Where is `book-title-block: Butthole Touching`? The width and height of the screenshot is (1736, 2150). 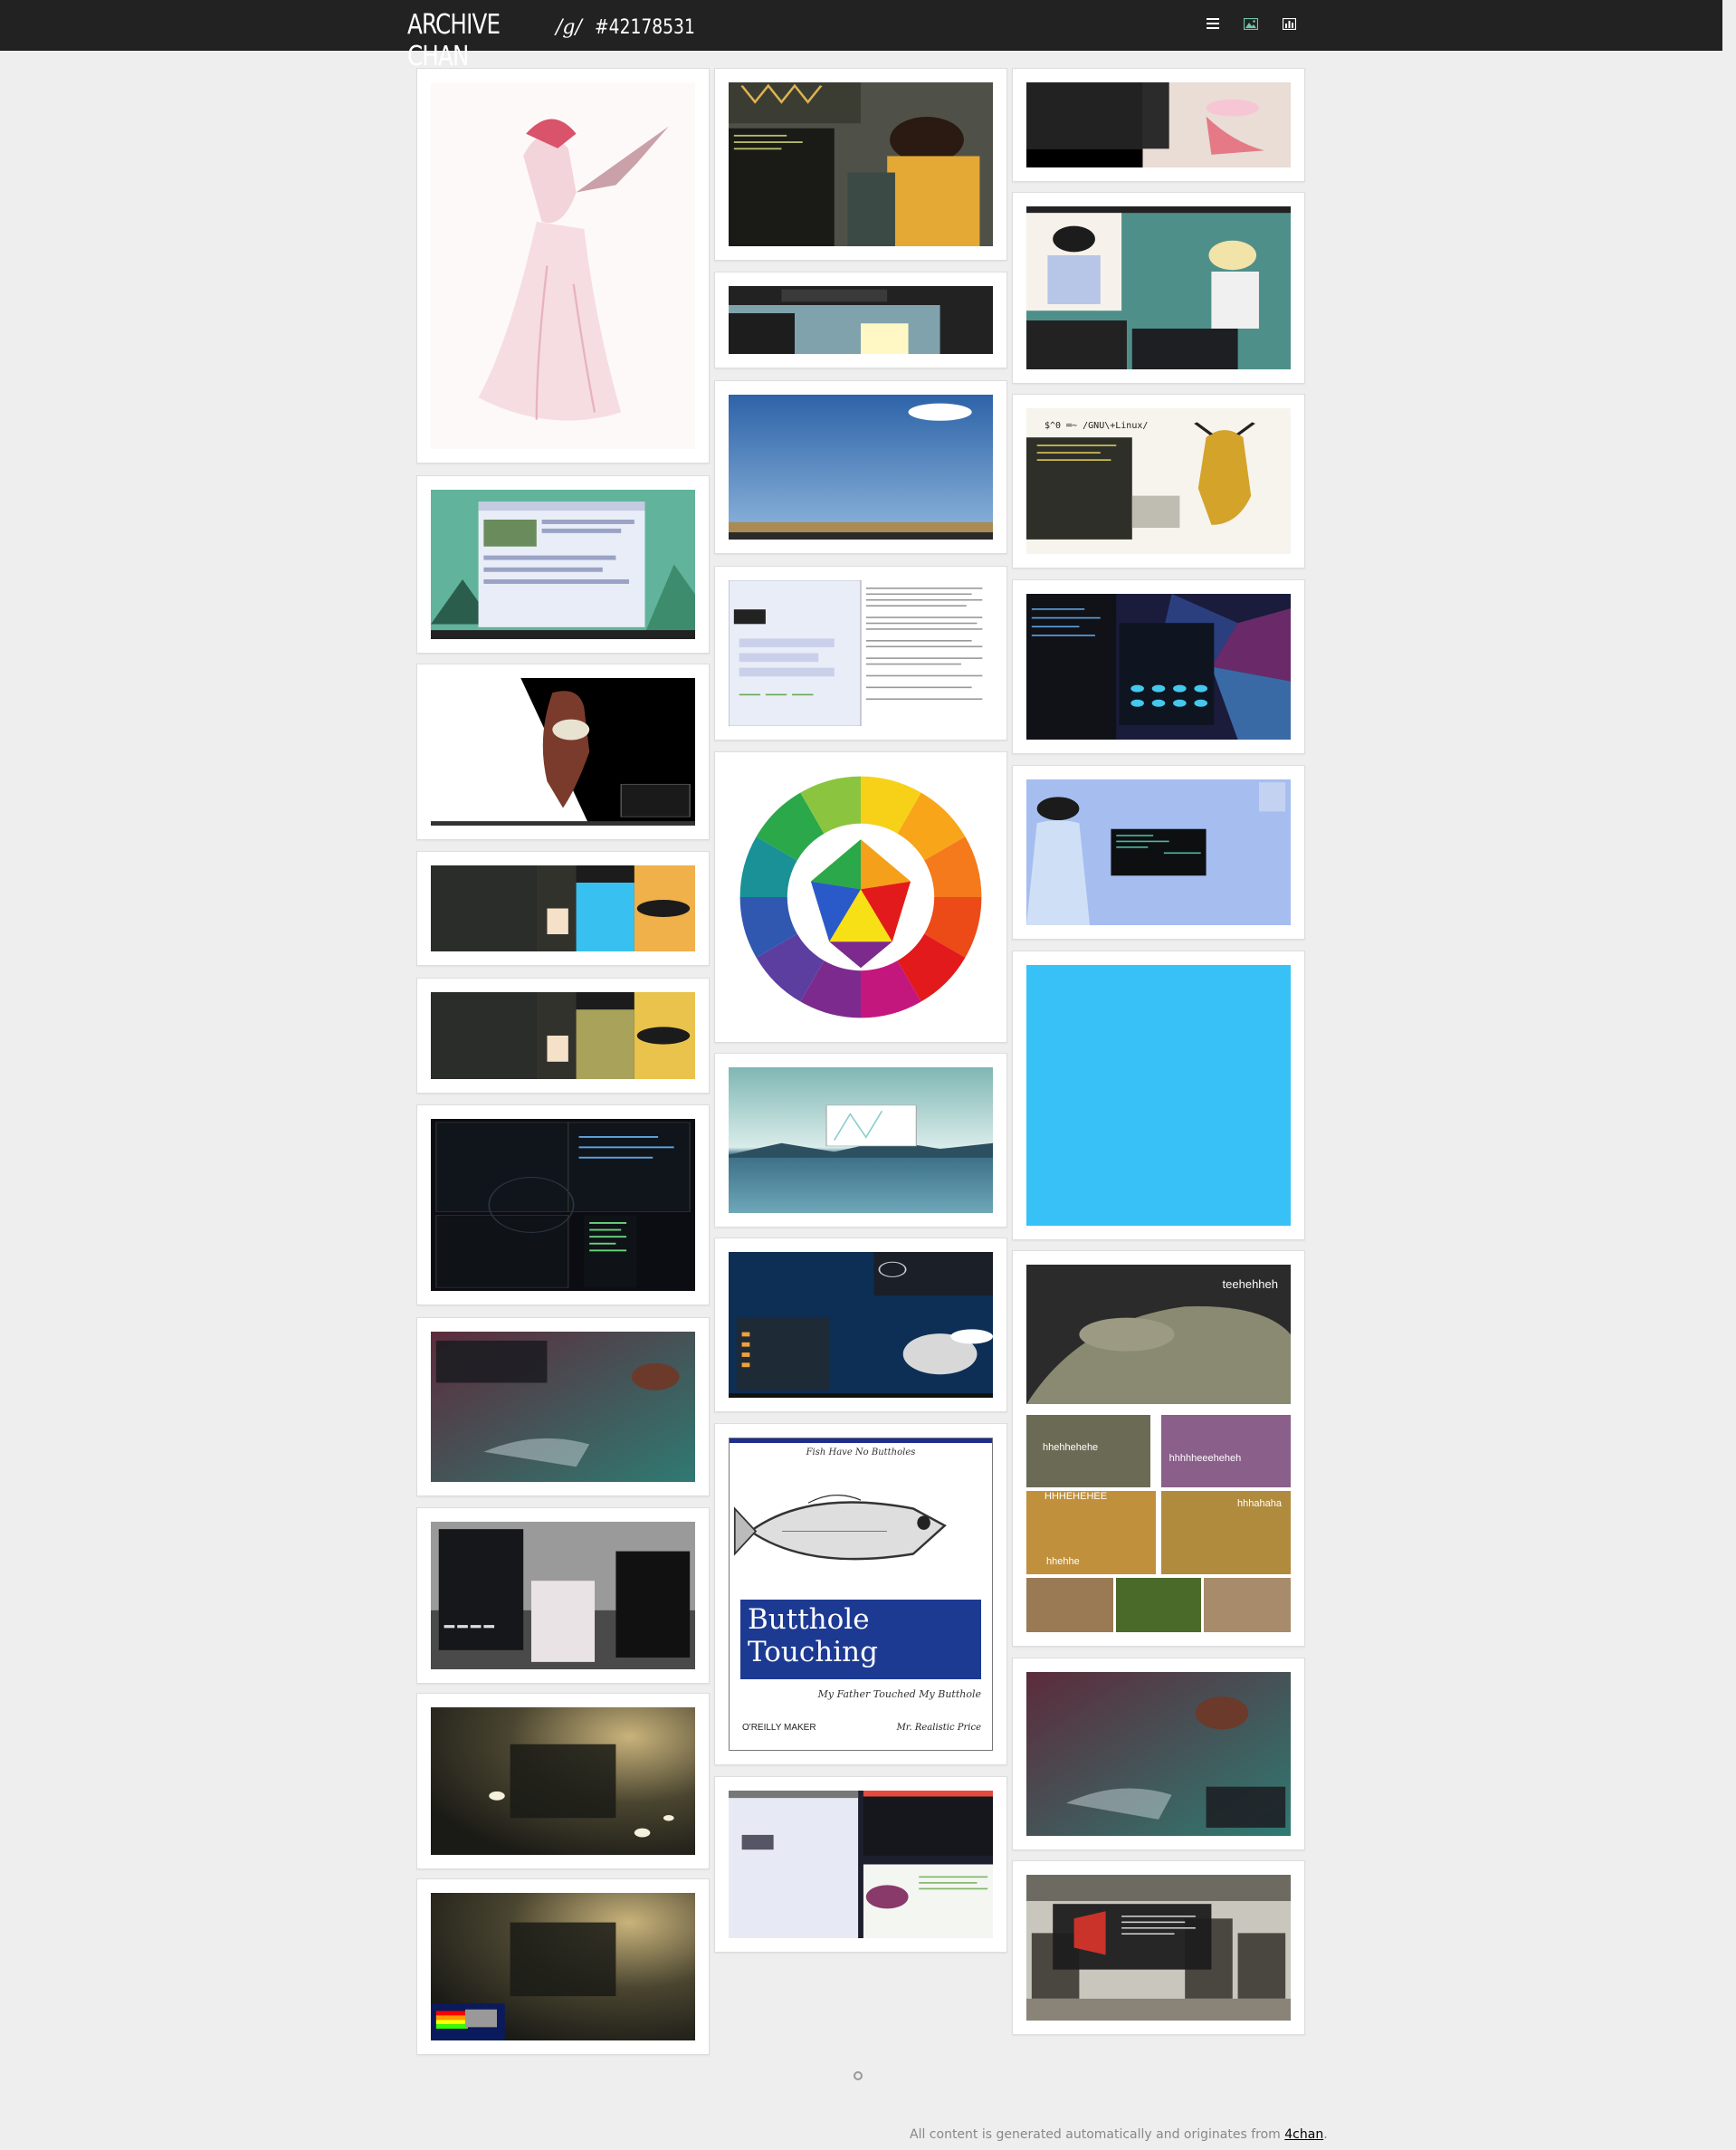 book-title-block: Butthole Touching is located at coordinates (860, 1639).